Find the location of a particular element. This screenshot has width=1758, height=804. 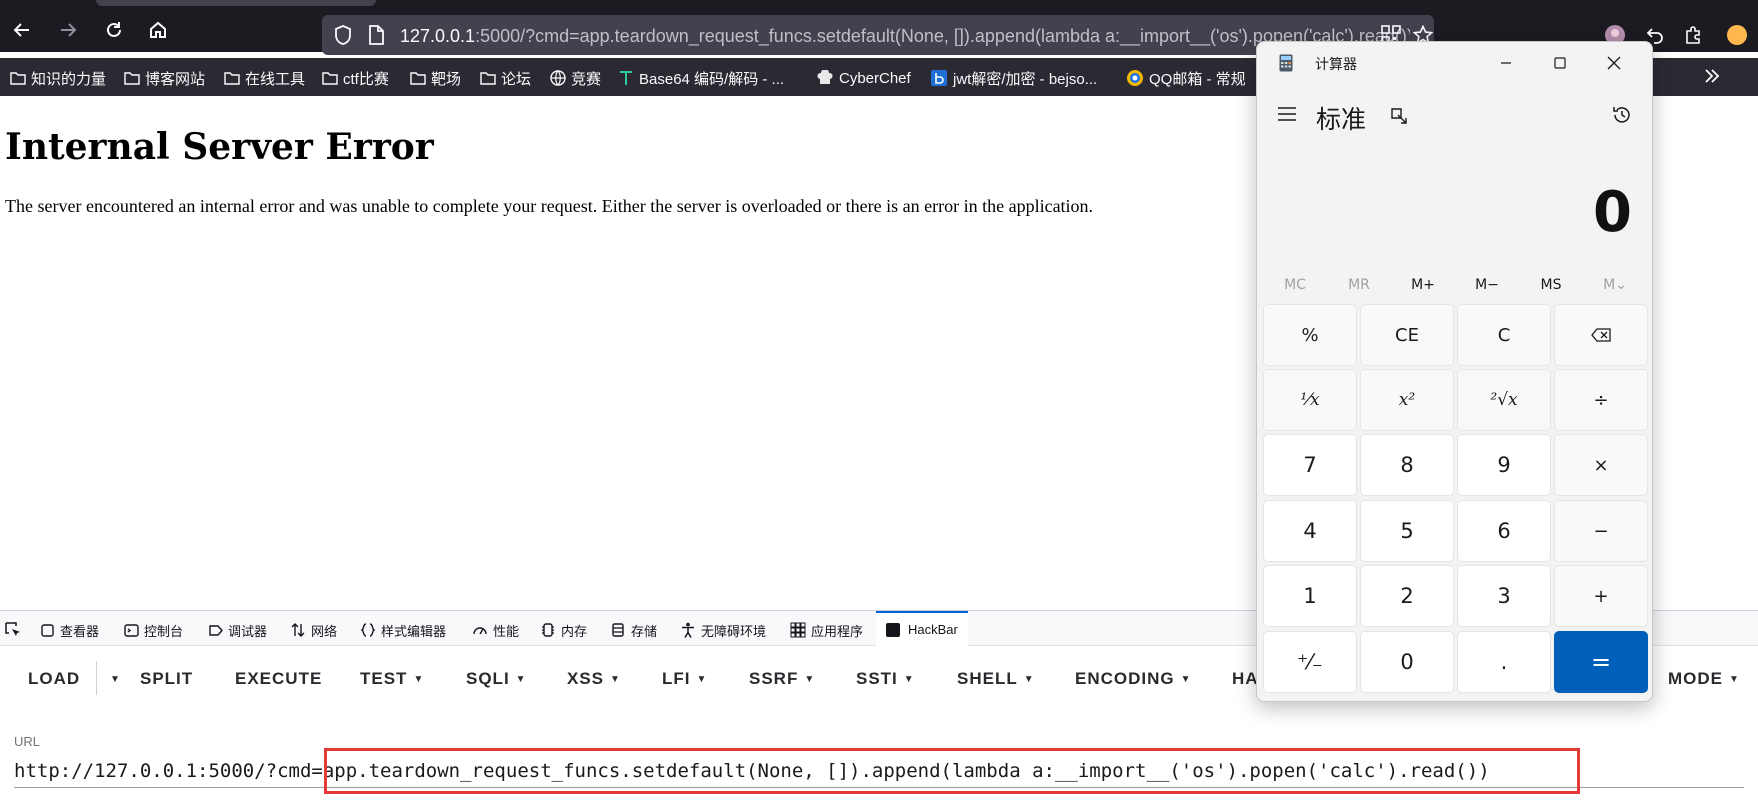

bookmark-folder: 靶场 is located at coordinates (435, 78).